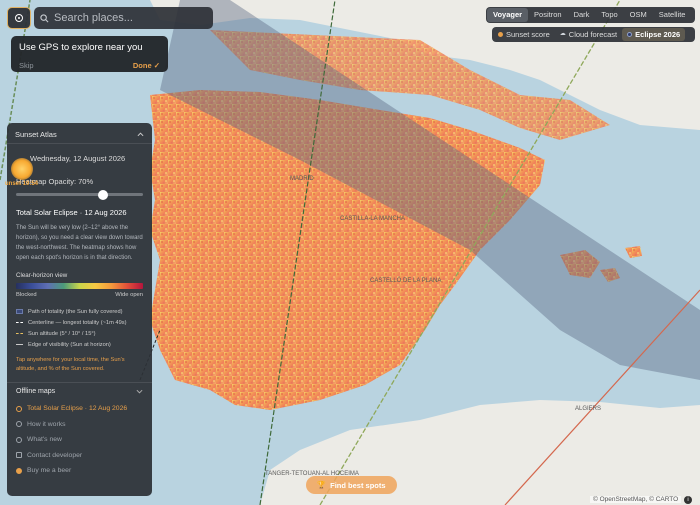 This screenshot has width=700, height=505. I want to click on menu-item-contact: Contact developer, so click(79, 456).